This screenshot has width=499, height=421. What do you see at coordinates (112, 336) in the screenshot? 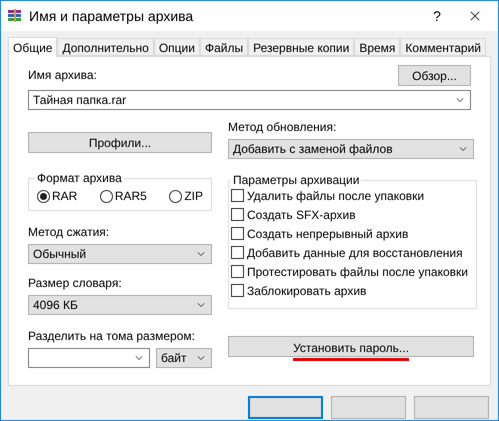
I see `field-label: Разделить на тома размером:` at bounding box center [112, 336].